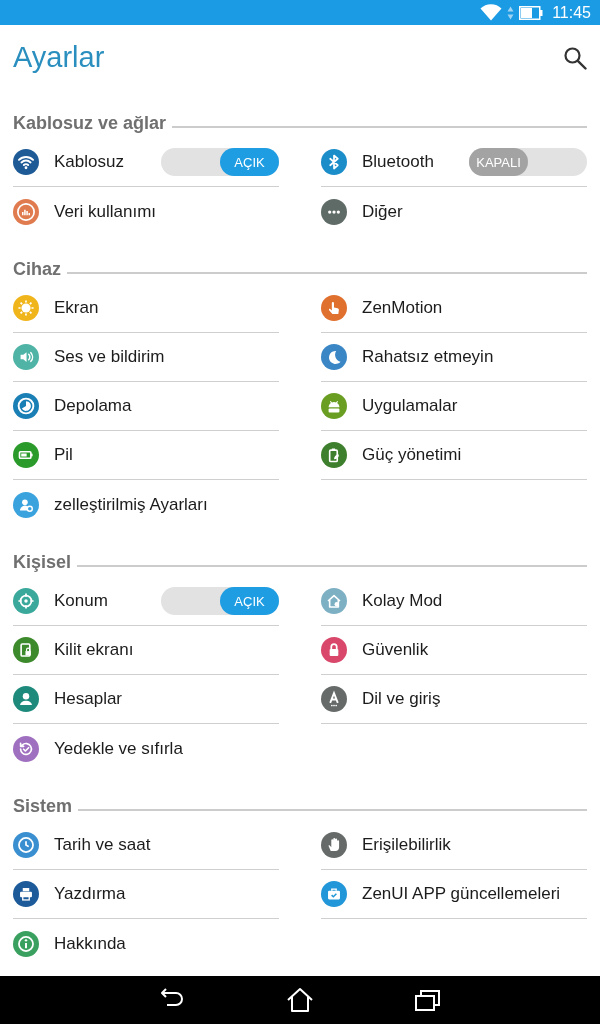 The width and height of the screenshot is (600, 1024). What do you see at coordinates (300, 1000) in the screenshot?
I see `home-icon` at bounding box center [300, 1000].